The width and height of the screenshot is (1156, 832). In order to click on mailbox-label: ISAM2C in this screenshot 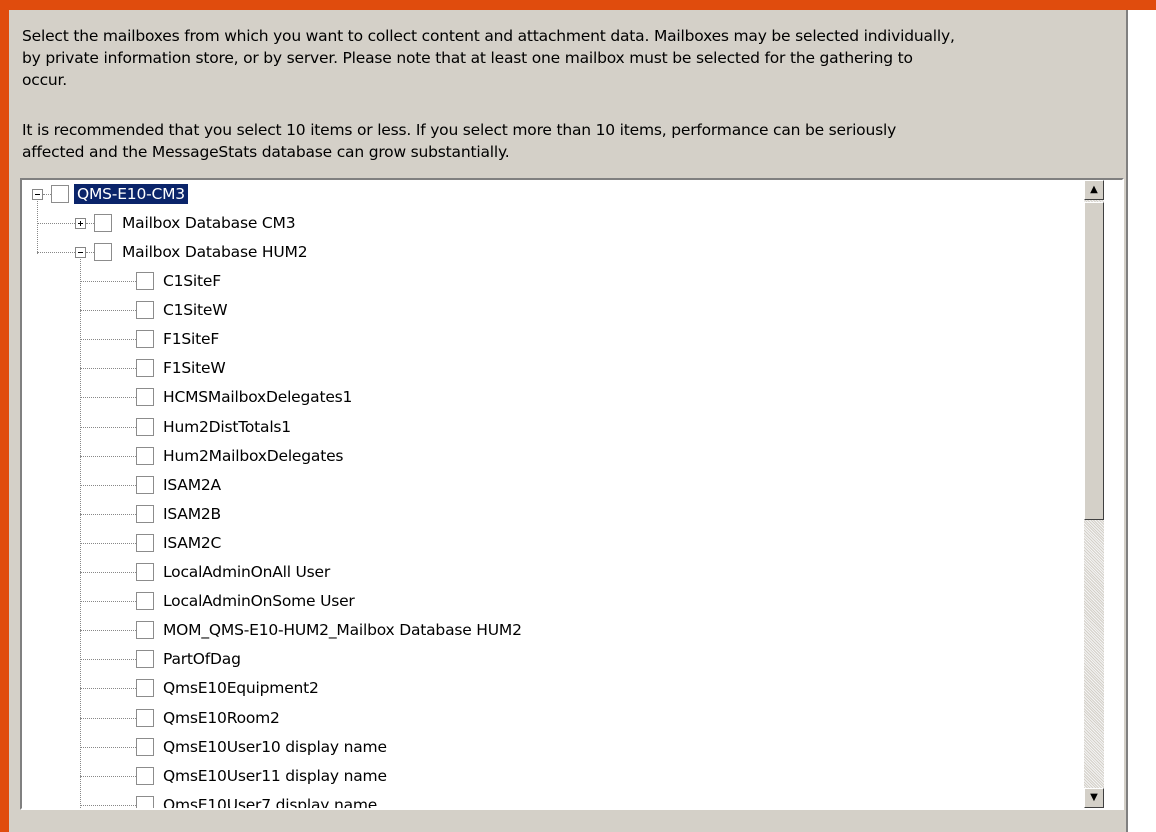, I will do `click(192, 543)`.